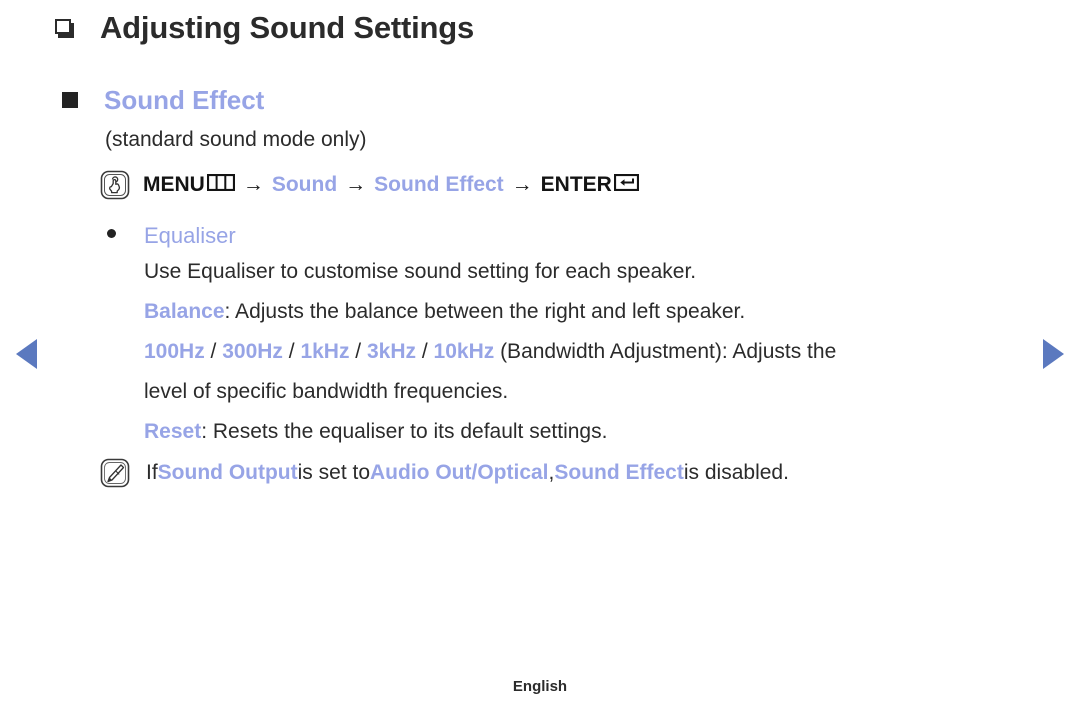  Describe the element at coordinates (304, 184) in the screenshot. I see `menu-step-sound: Sound` at that location.